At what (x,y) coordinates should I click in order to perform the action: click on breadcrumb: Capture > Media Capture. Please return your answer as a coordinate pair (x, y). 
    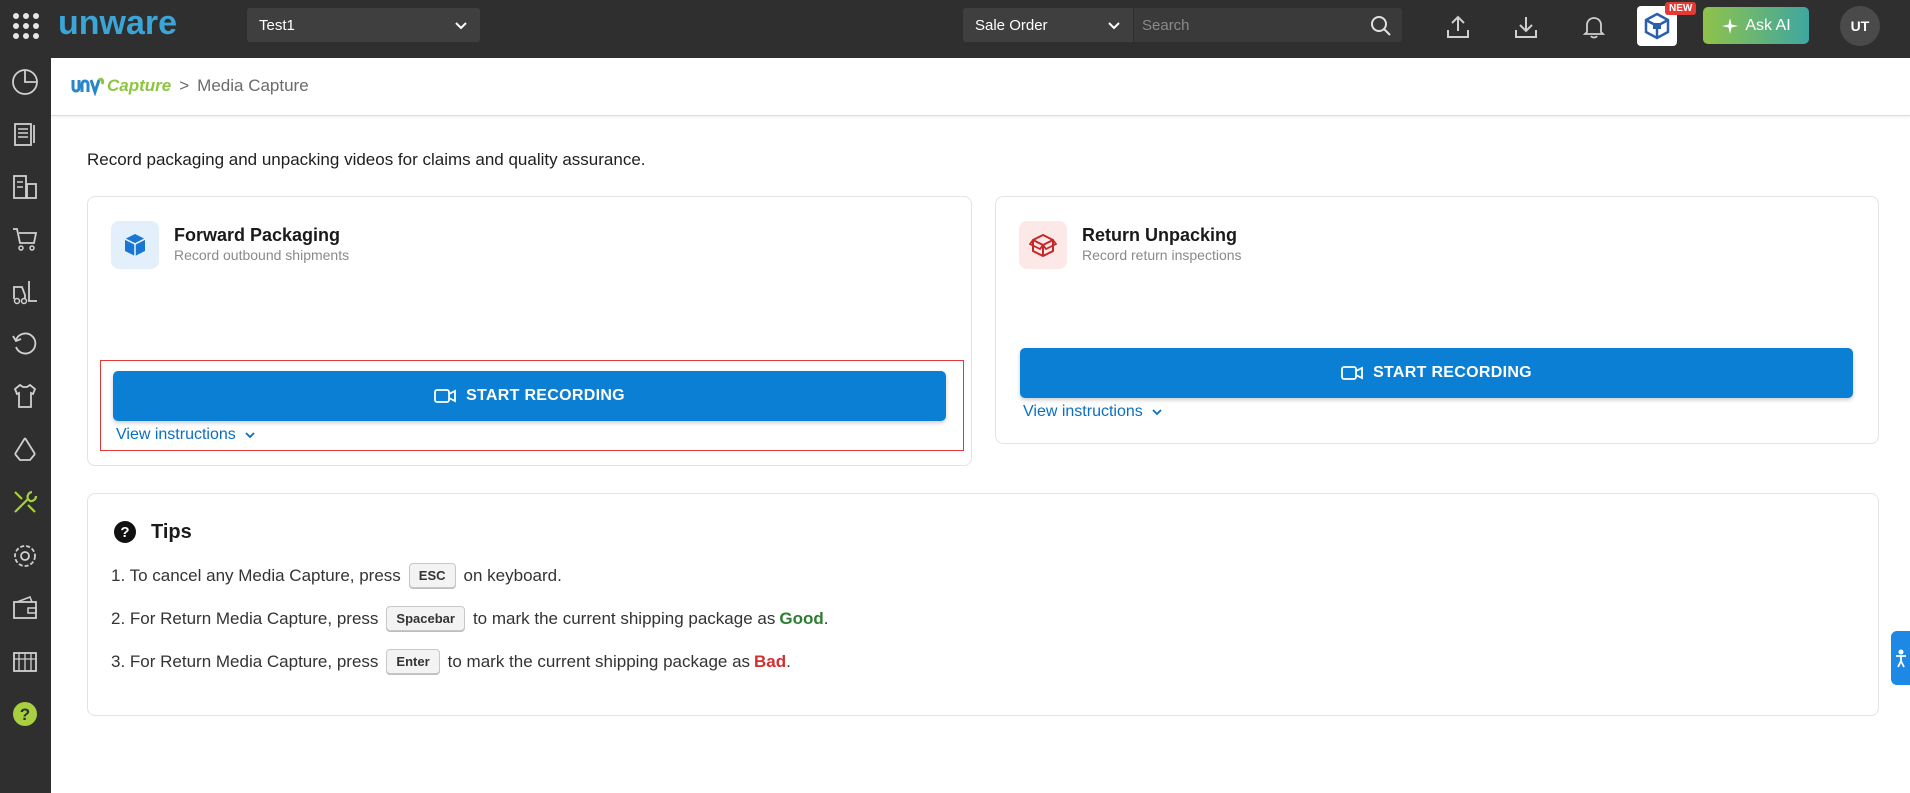
    Looking at the image, I should click on (190, 86).